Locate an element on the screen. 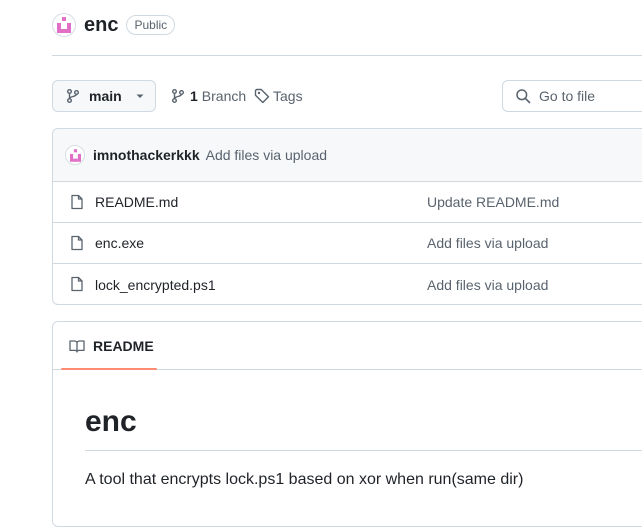  commit-author-avatar is located at coordinates (75, 155).